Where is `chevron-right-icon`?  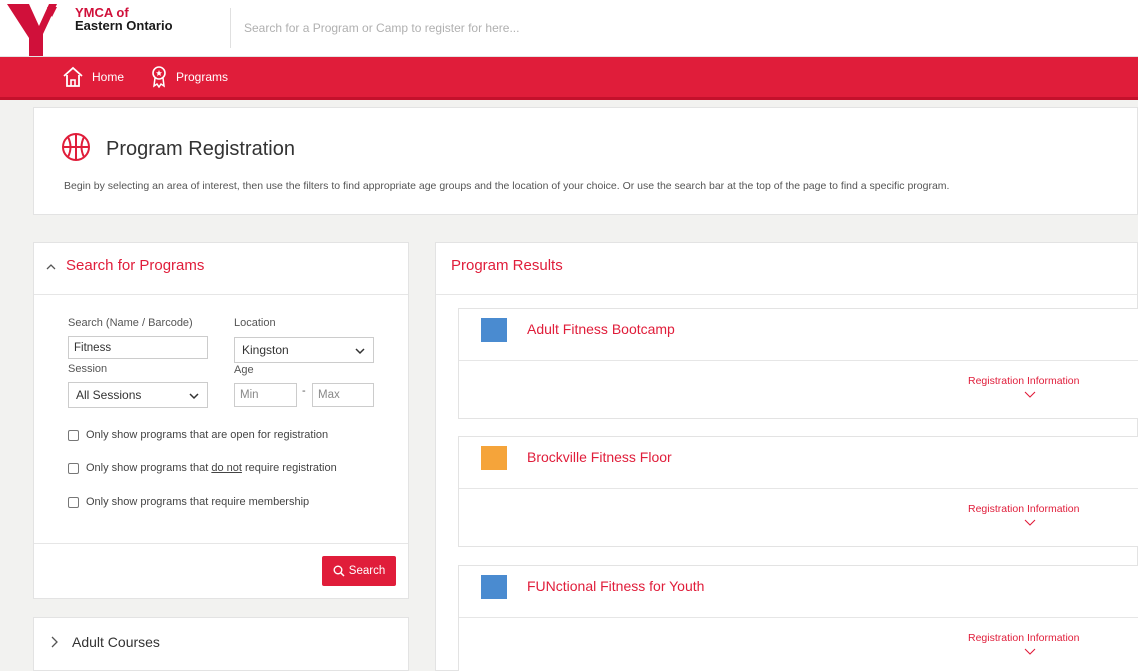
chevron-right-icon is located at coordinates (54, 642).